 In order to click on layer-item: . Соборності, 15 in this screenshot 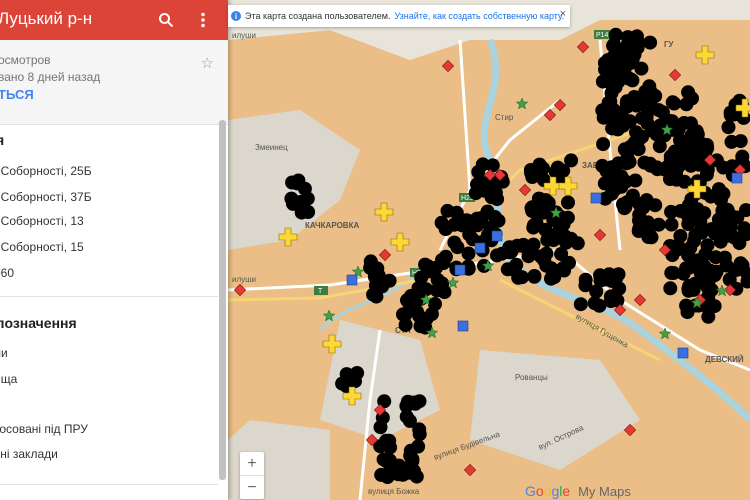, I will do `click(42, 247)`.